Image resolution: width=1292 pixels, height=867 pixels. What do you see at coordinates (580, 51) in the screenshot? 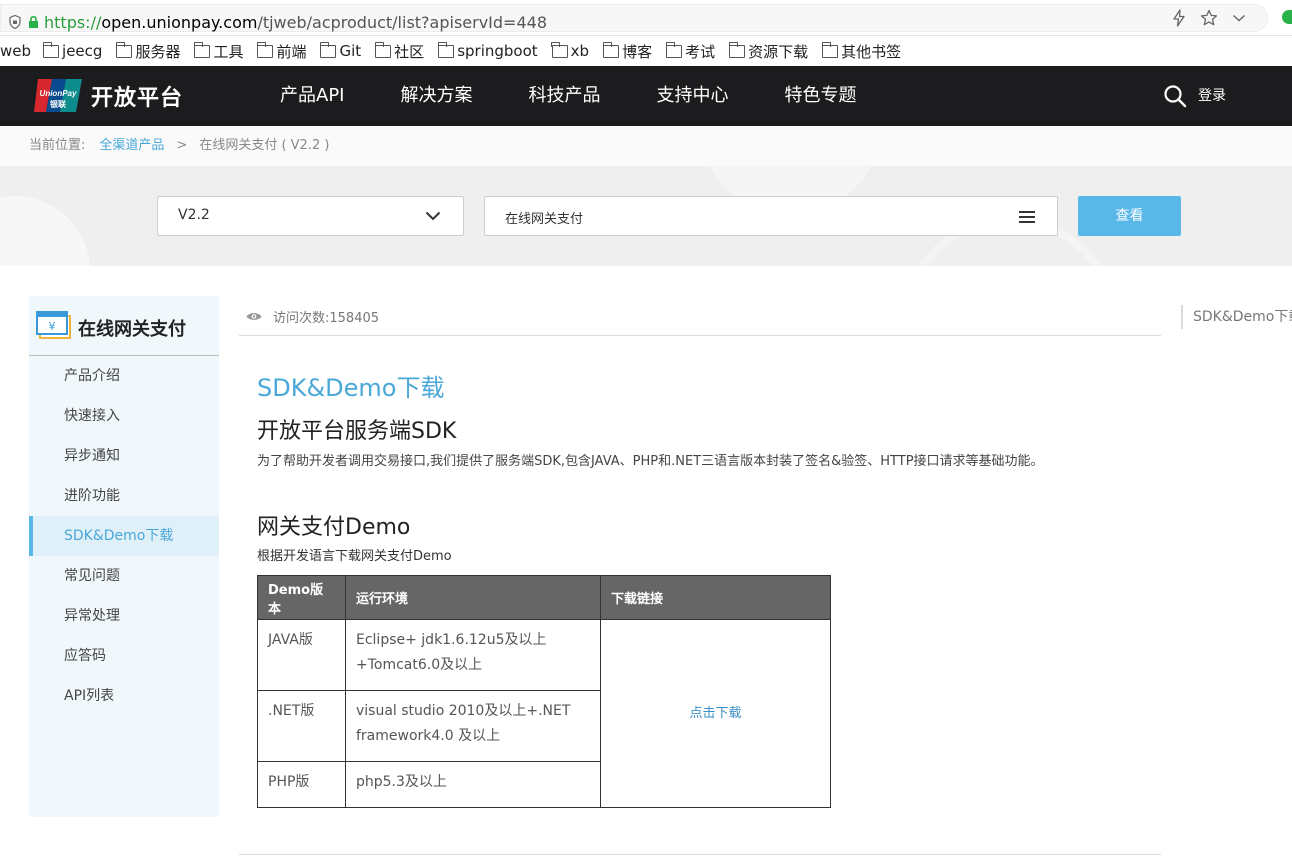
I see `bookmark-label: xb` at bounding box center [580, 51].